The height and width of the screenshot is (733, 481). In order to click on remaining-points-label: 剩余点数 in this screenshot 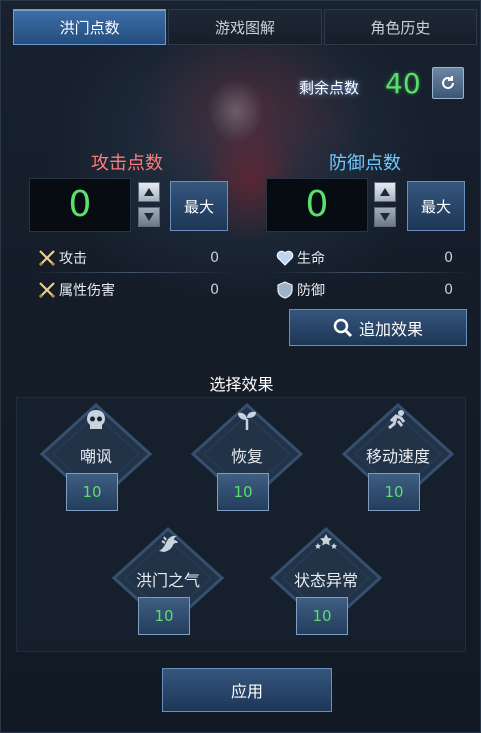, I will do `click(329, 88)`.